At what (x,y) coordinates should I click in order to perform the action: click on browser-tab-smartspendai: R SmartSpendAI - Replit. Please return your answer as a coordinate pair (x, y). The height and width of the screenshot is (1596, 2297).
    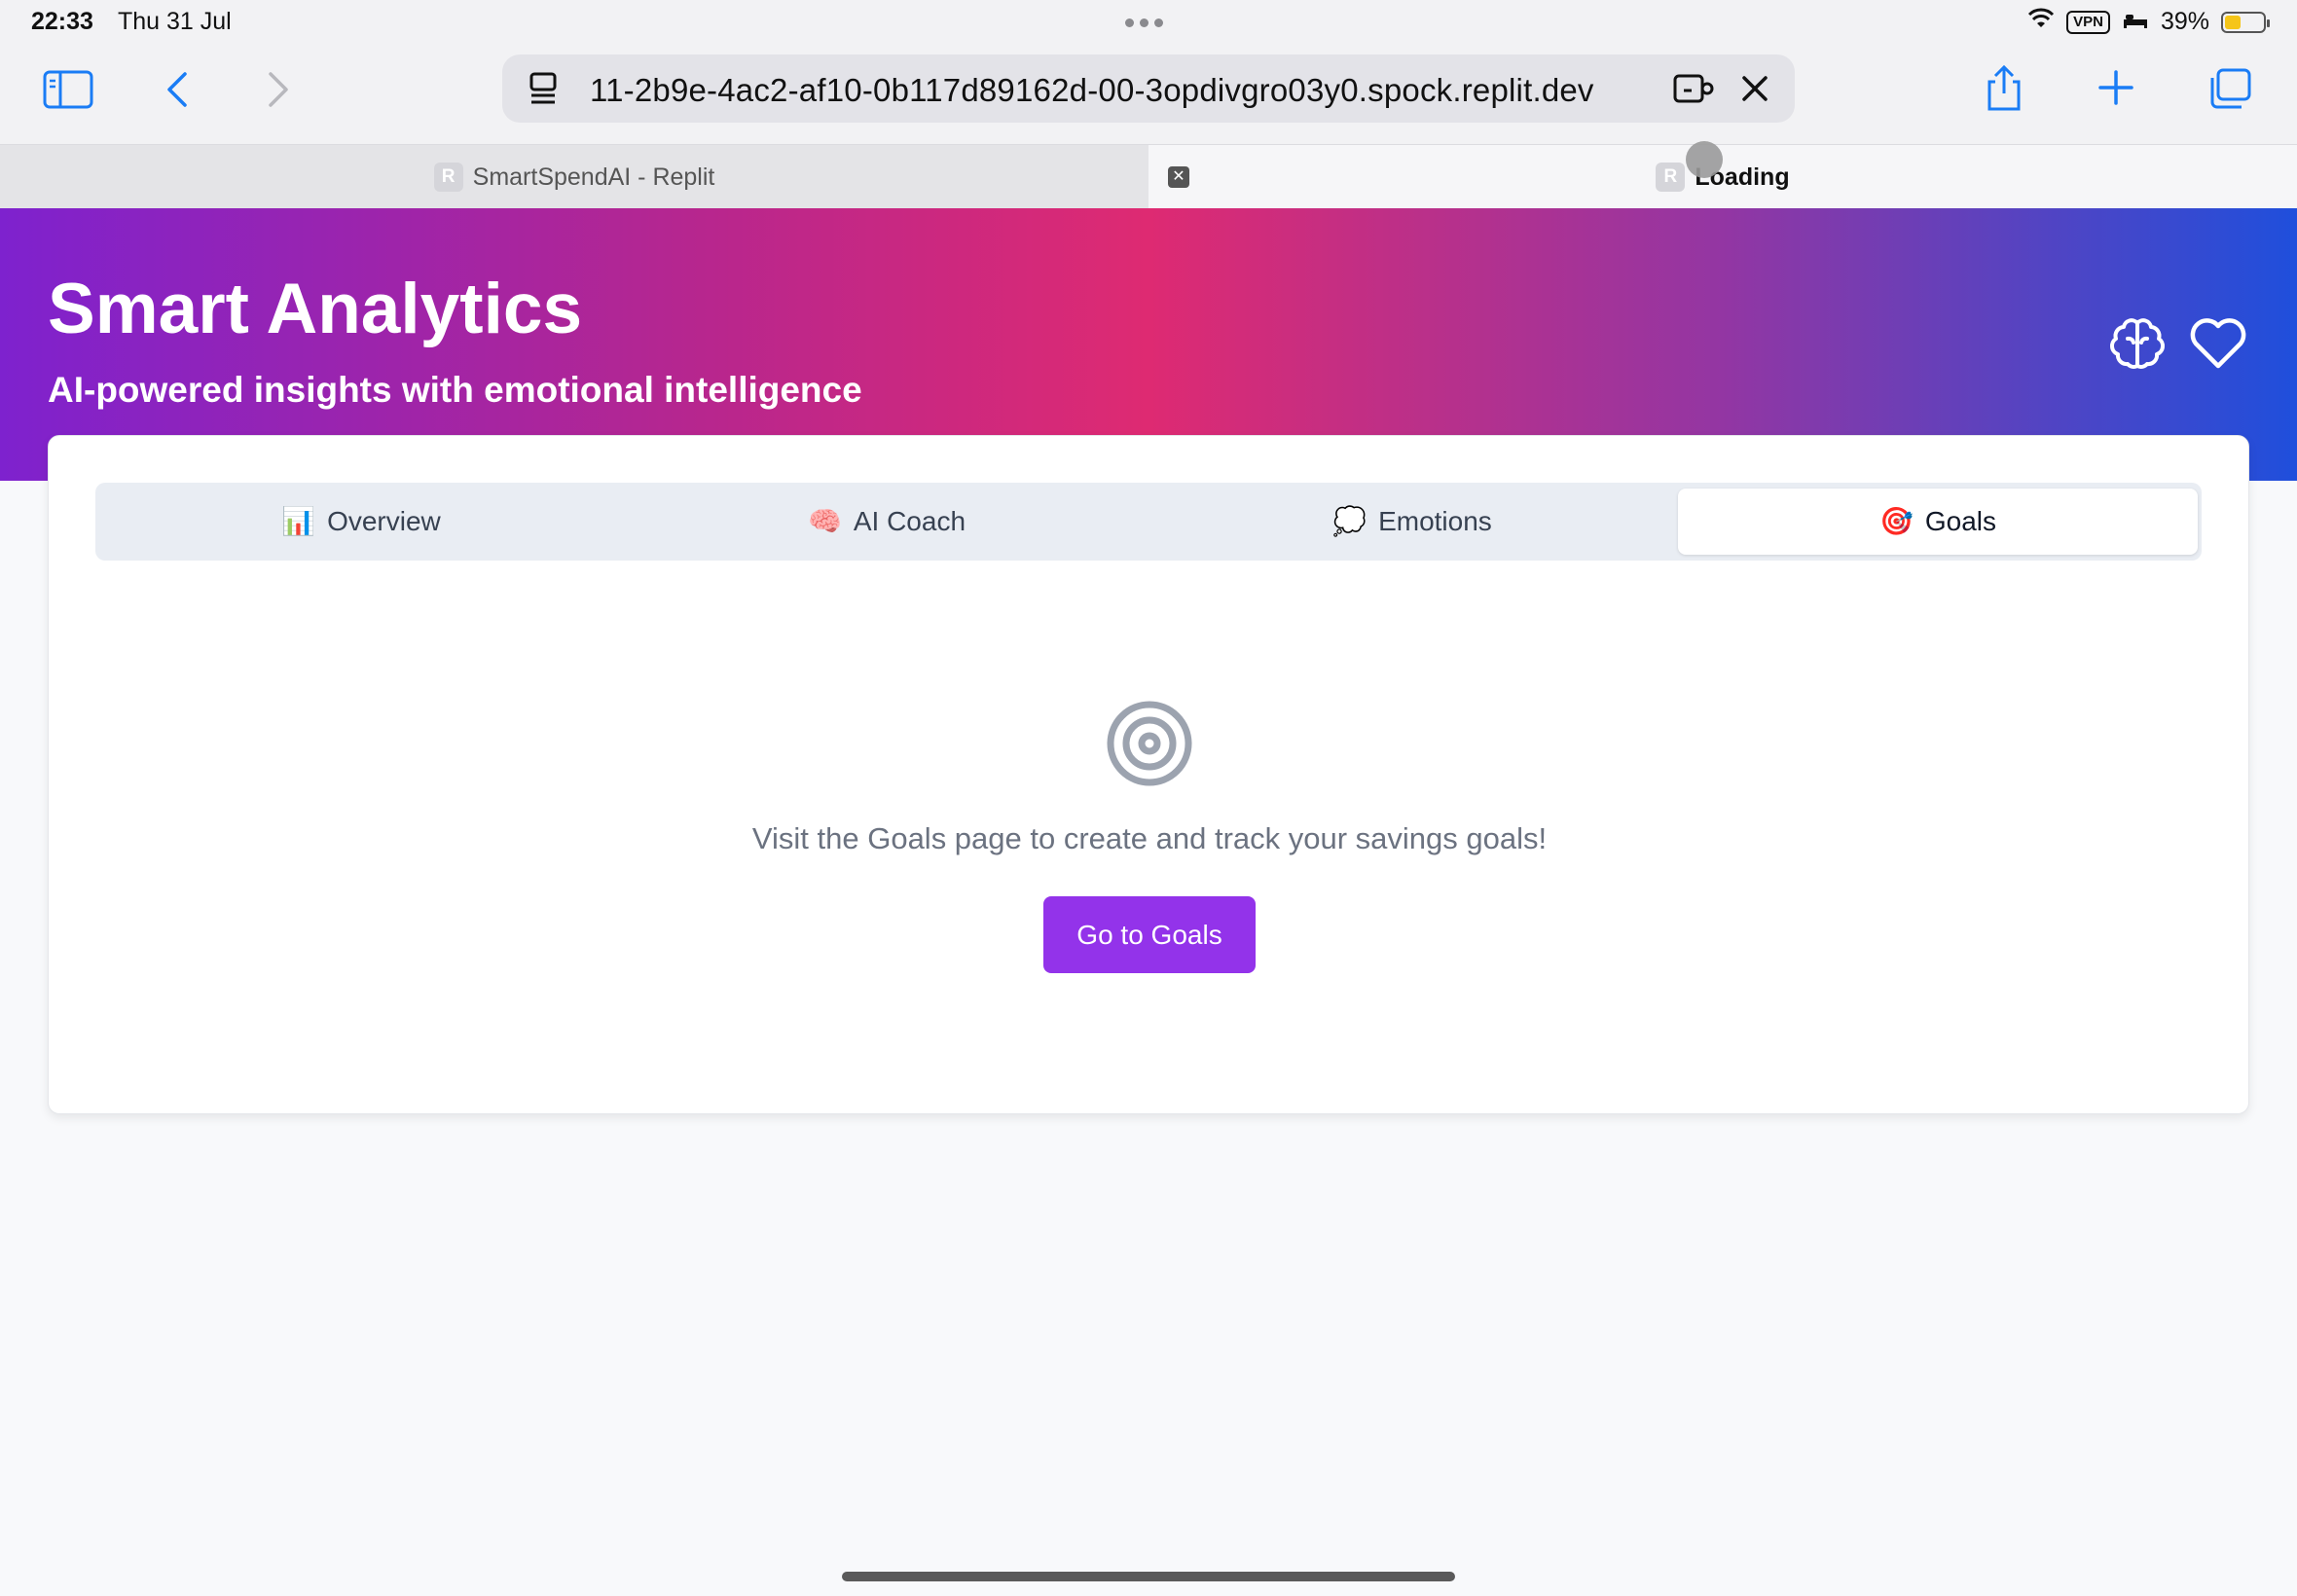
    Looking at the image, I should click on (574, 177).